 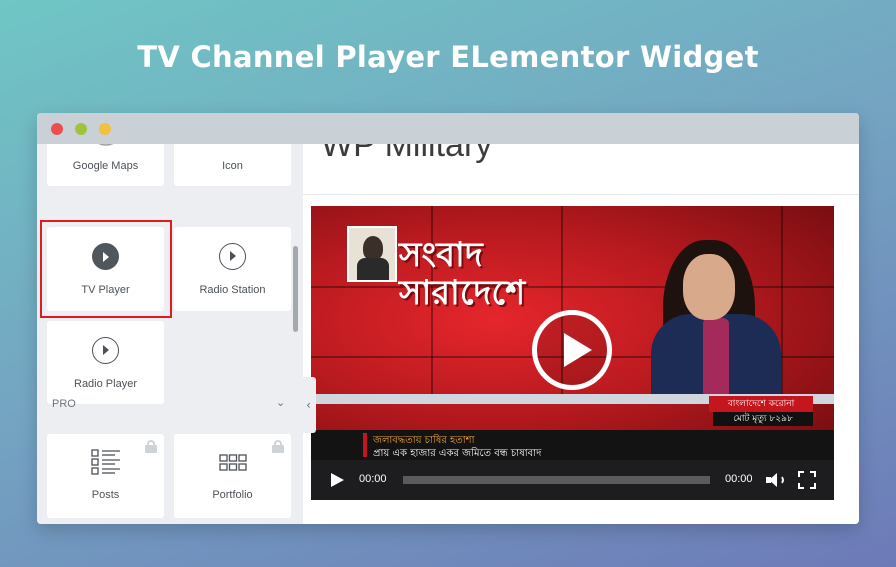 What do you see at coordinates (448, 128) in the screenshot?
I see `window-titlebar` at bounding box center [448, 128].